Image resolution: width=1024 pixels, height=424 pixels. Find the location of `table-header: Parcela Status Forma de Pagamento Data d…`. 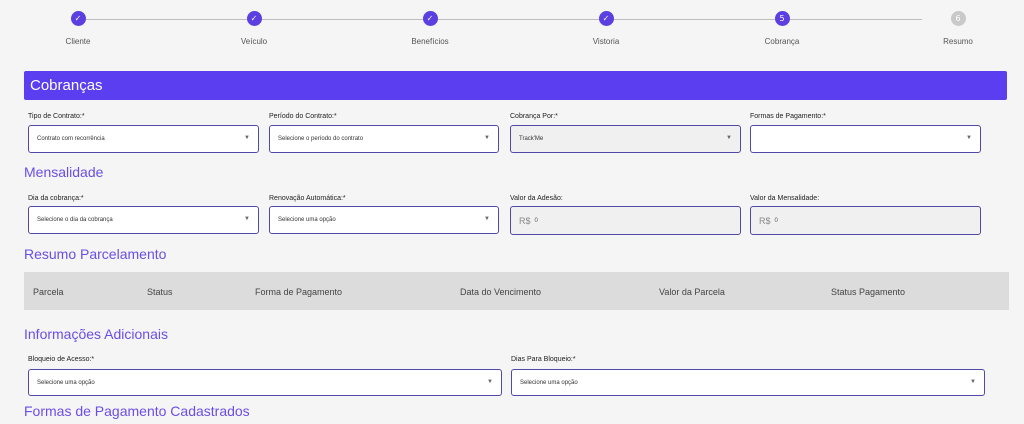

table-header: Parcela Status Forma de Pagamento Data d… is located at coordinates (516, 291).